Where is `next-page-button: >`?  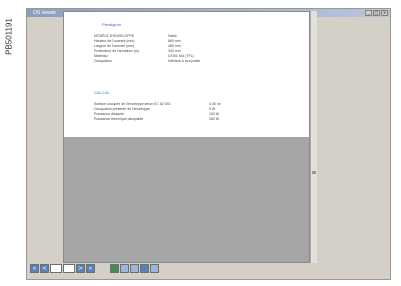
next-page-button: > is located at coordinates (80, 268).